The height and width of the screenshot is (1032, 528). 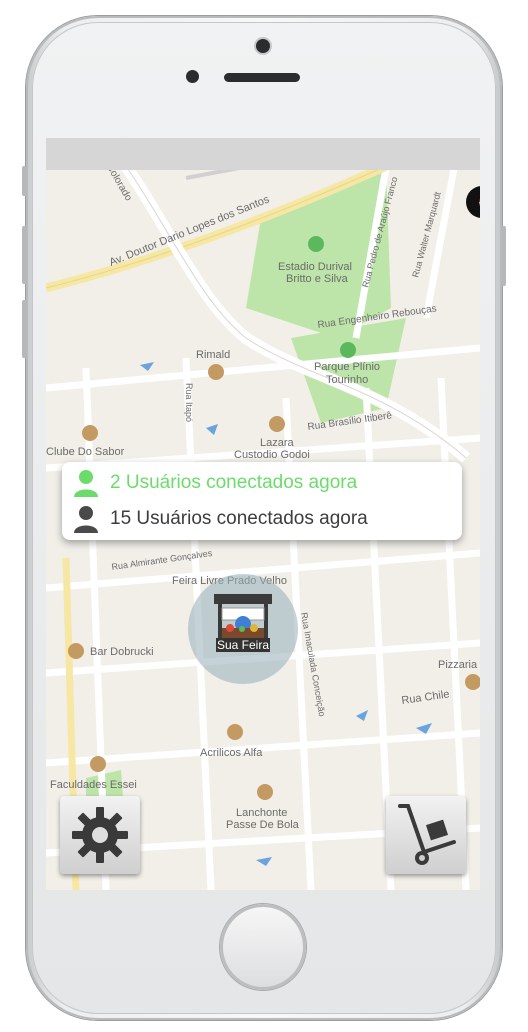 I want to click on place-lanchonete-1: Lanchonte, so click(x=261, y=813).